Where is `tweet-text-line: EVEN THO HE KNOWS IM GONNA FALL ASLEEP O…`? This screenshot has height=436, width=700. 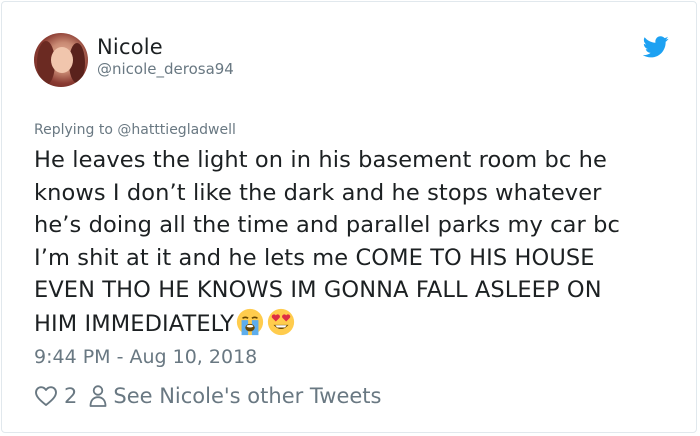
tweet-text-line: EVEN THO HE KNOWS IM GONNA FALL ASLEEP O… is located at coordinates (318, 290).